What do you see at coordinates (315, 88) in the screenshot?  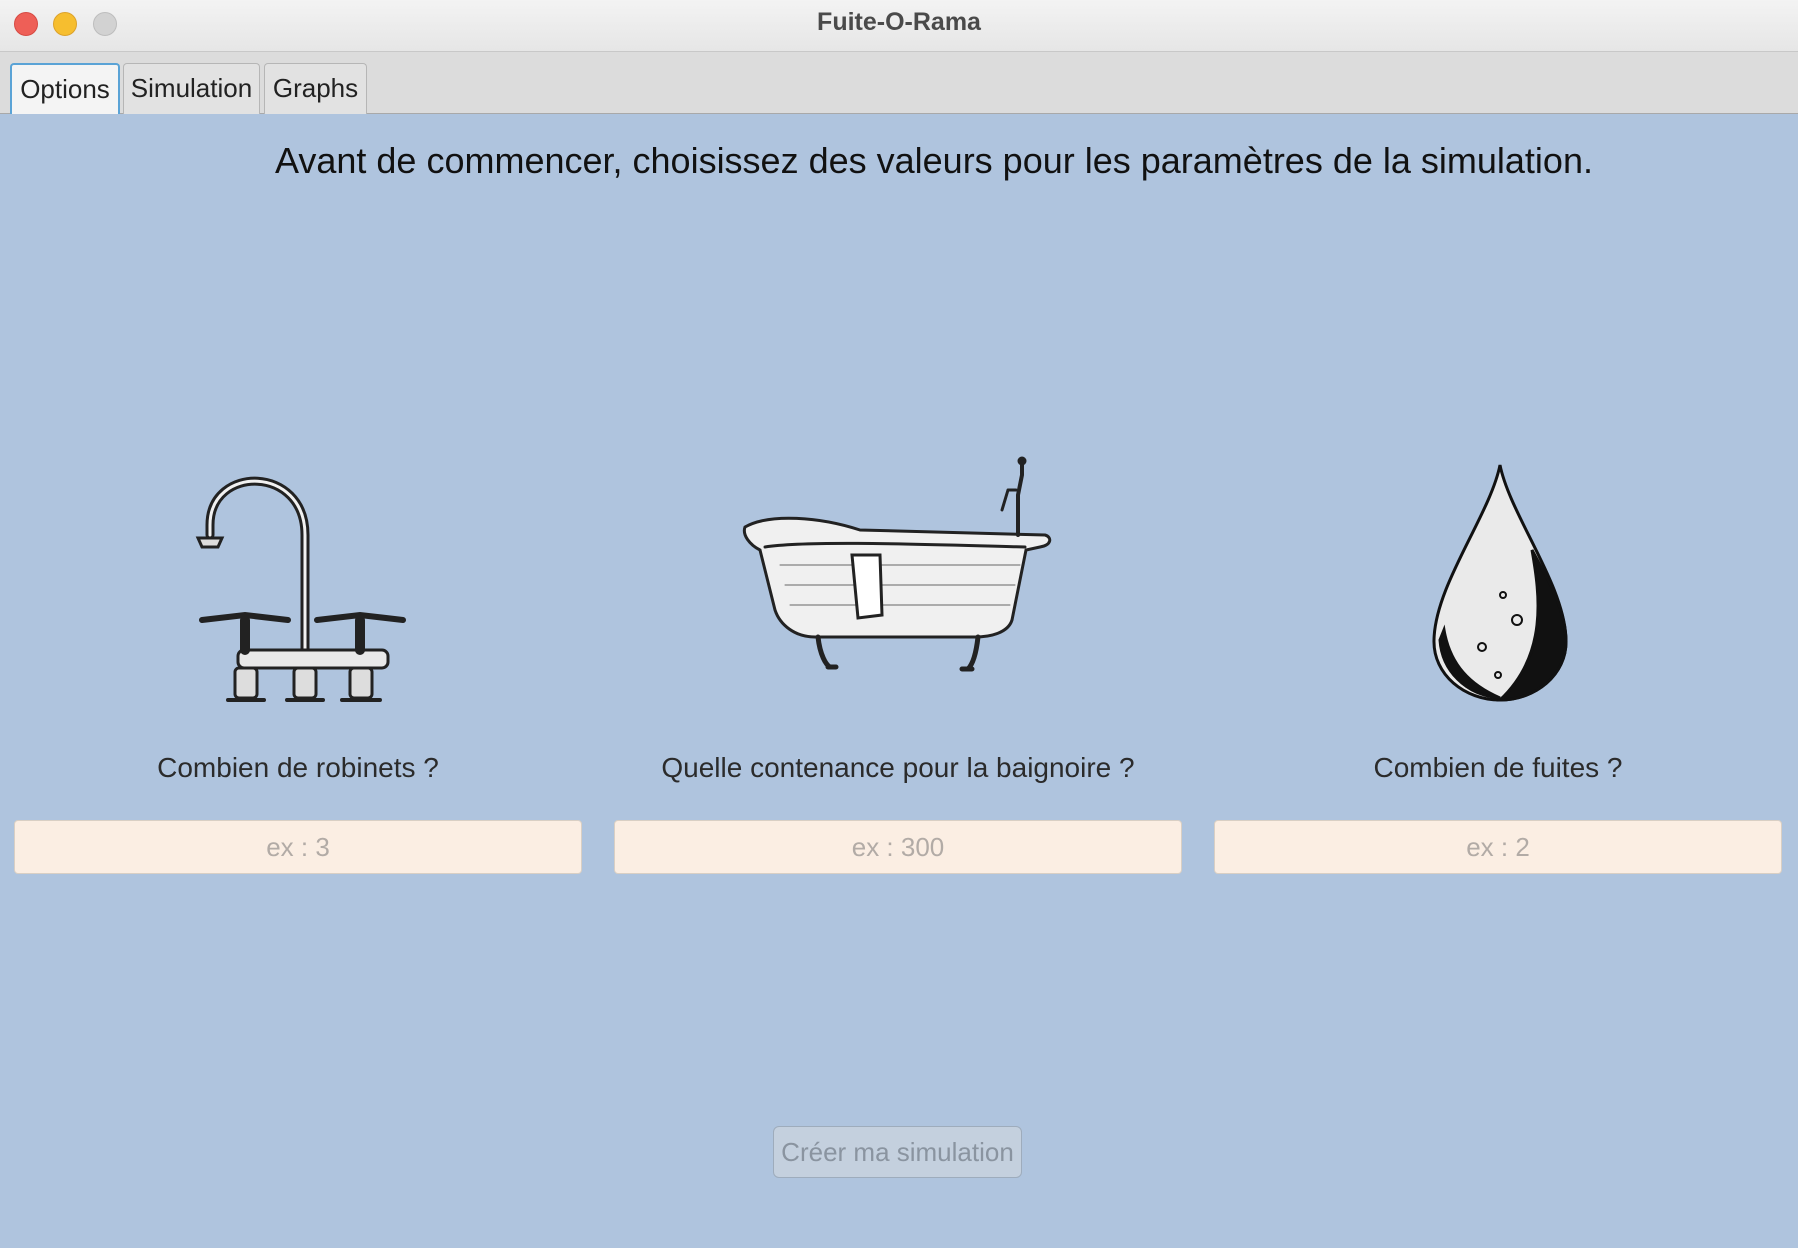 I see `tab-graphs: Graphs` at bounding box center [315, 88].